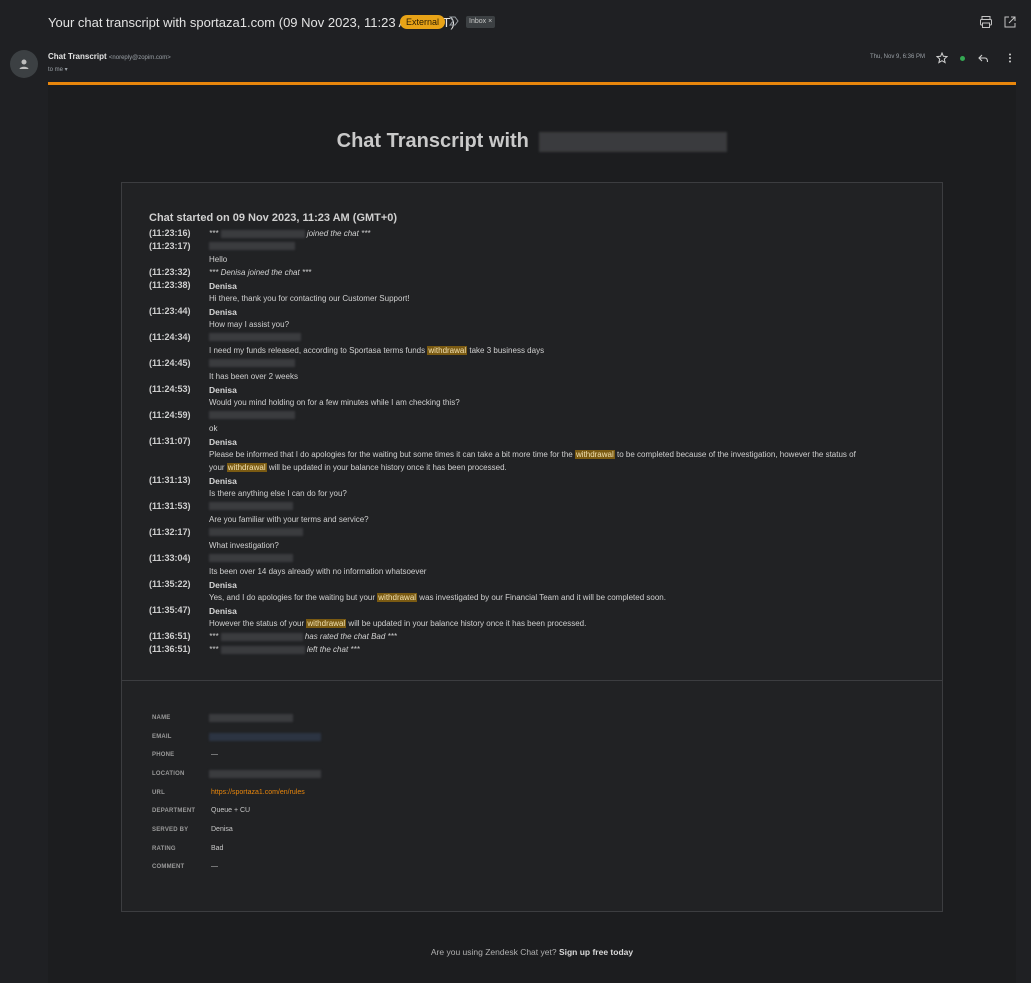 Image resolution: width=1031 pixels, height=983 pixels. Describe the element at coordinates (350, 636) in the screenshot. I see `system-text: has rated the chat Bad ***` at that location.